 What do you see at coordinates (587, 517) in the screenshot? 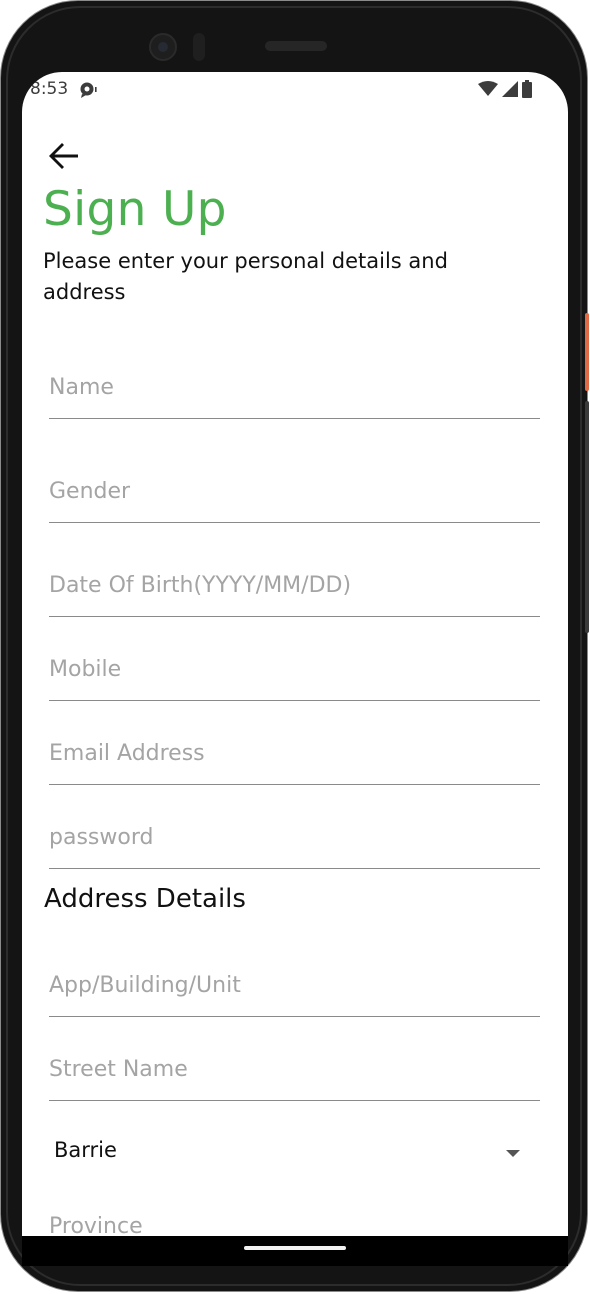
I see `volume-button` at bounding box center [587, 517].